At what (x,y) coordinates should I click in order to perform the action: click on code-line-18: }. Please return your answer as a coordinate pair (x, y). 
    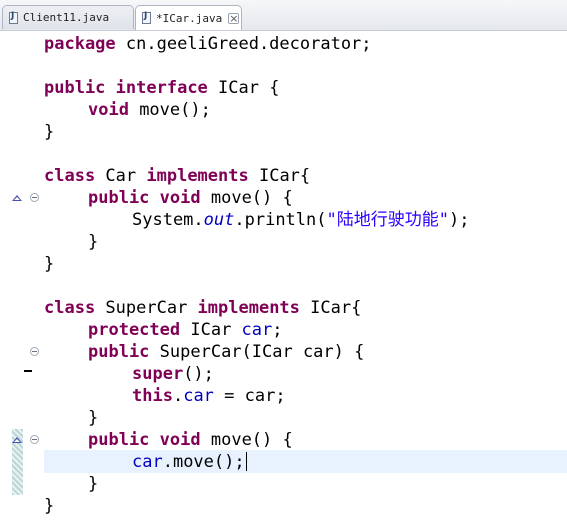
    Looking at the image, I should click on (93, 418).